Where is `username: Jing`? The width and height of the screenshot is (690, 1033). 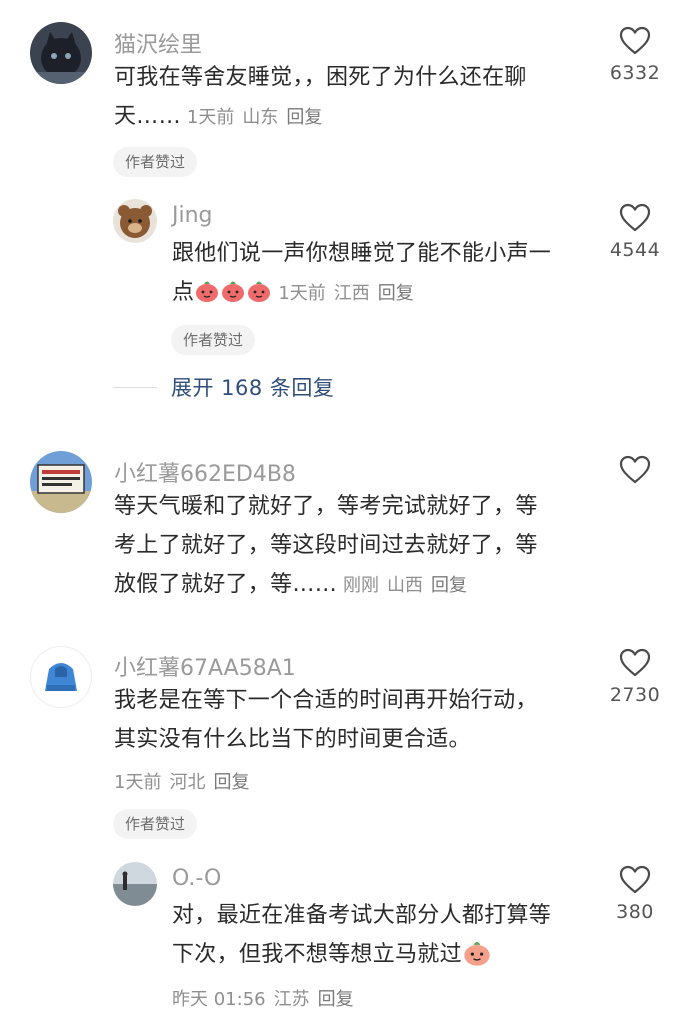
username: Jing is located at coordinates (192, 215).